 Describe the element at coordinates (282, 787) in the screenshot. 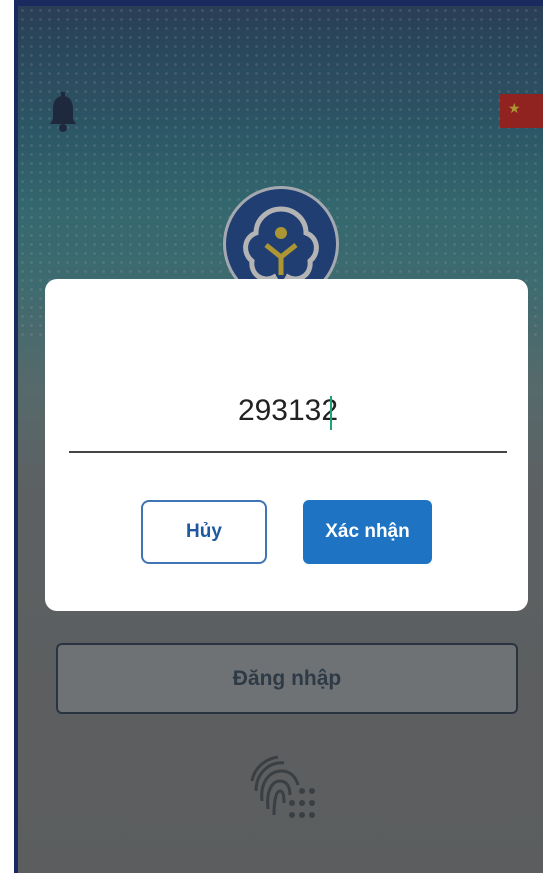

I see `fingerprint-icon` at that location.